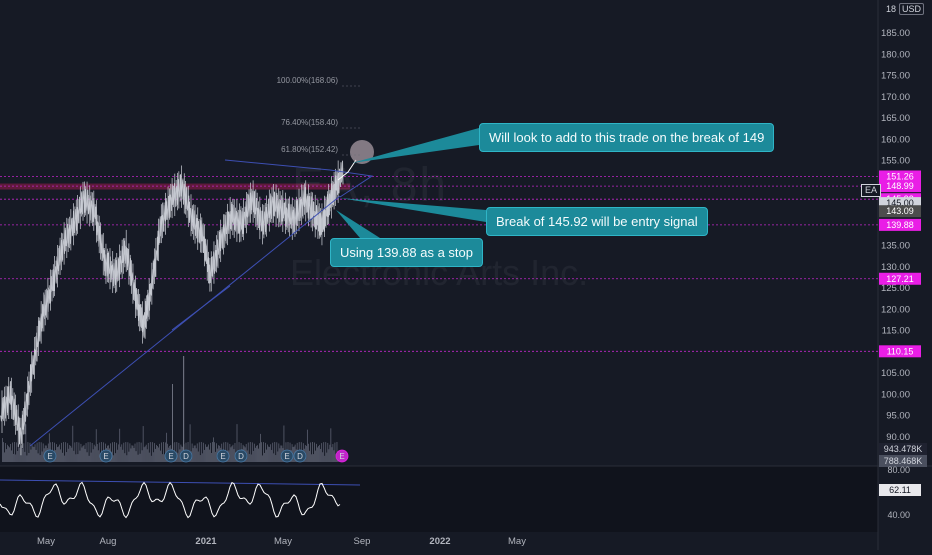  What do you see at coordinates (871, 190) in the screenshot?
I see `symbol-tag: EA` at bounding box center [871, 190].